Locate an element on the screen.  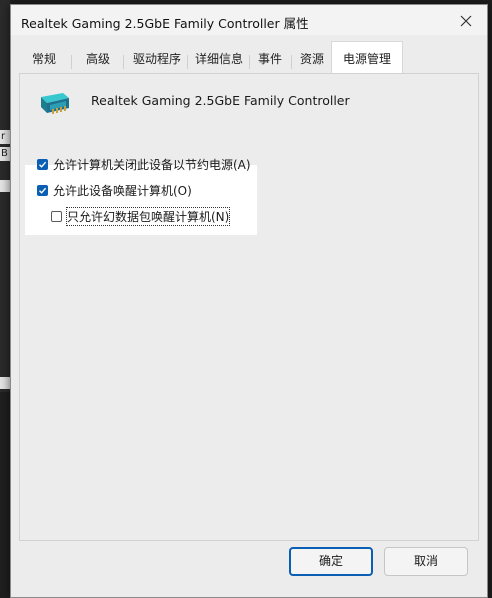
device-name: Realtek Gaming 2.5GbE Family Controller is located at coordinates (220, 100).